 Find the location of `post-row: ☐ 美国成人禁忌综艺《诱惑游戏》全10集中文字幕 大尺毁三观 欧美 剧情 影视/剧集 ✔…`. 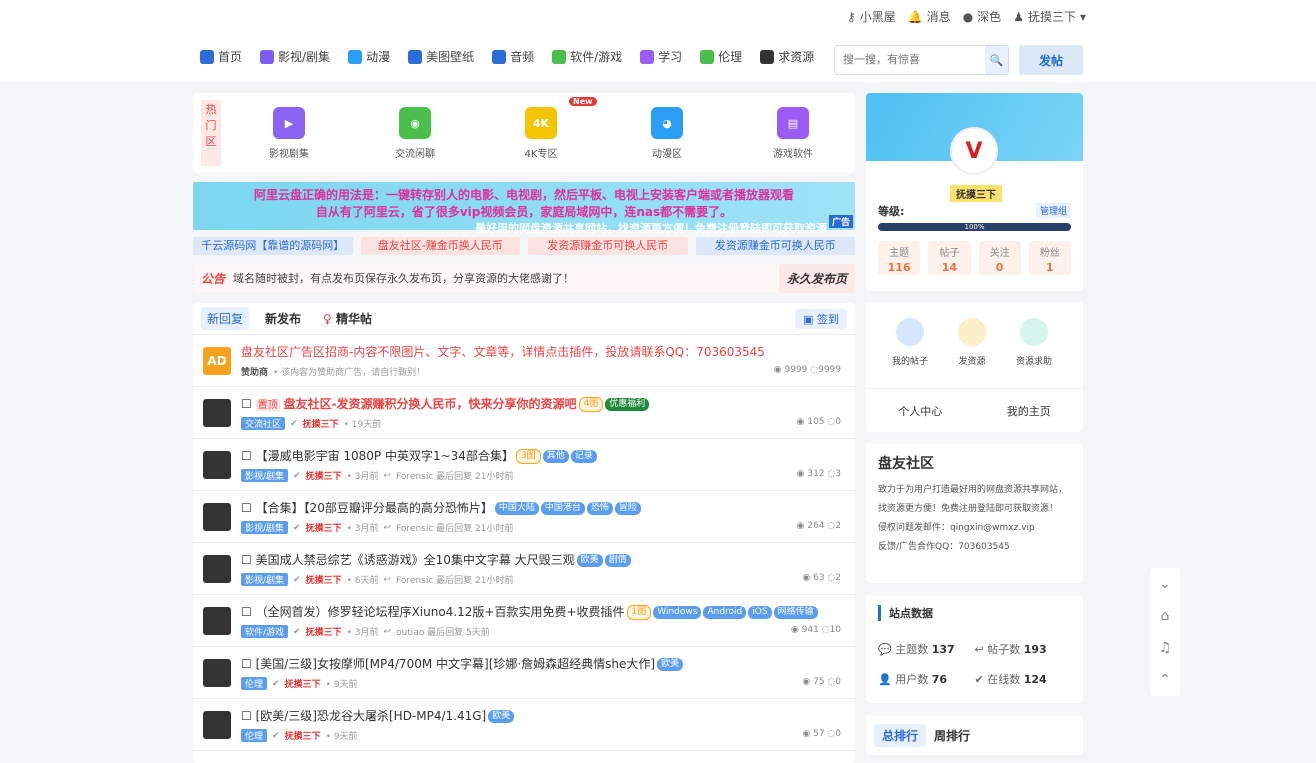

post-row: ☐ 美国成人禁忌综艺《诱惑游戏》全10集中文字幕 大尺毁三观 欧美 剧情 影视/剧集 ✔… is located at coordinates (524, 569).